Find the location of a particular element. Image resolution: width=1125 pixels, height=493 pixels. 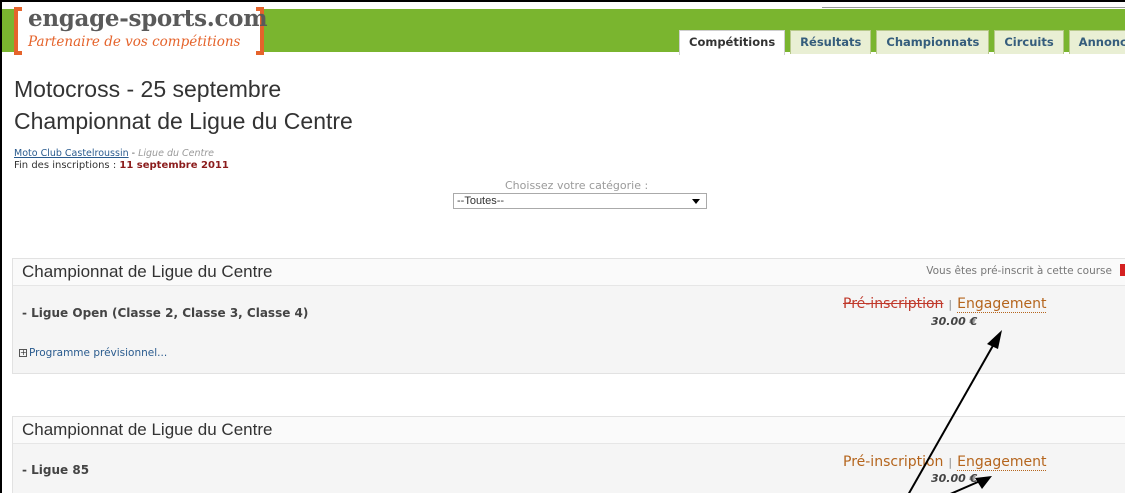

arrowhead-icon is located at coordinates (994, 339).